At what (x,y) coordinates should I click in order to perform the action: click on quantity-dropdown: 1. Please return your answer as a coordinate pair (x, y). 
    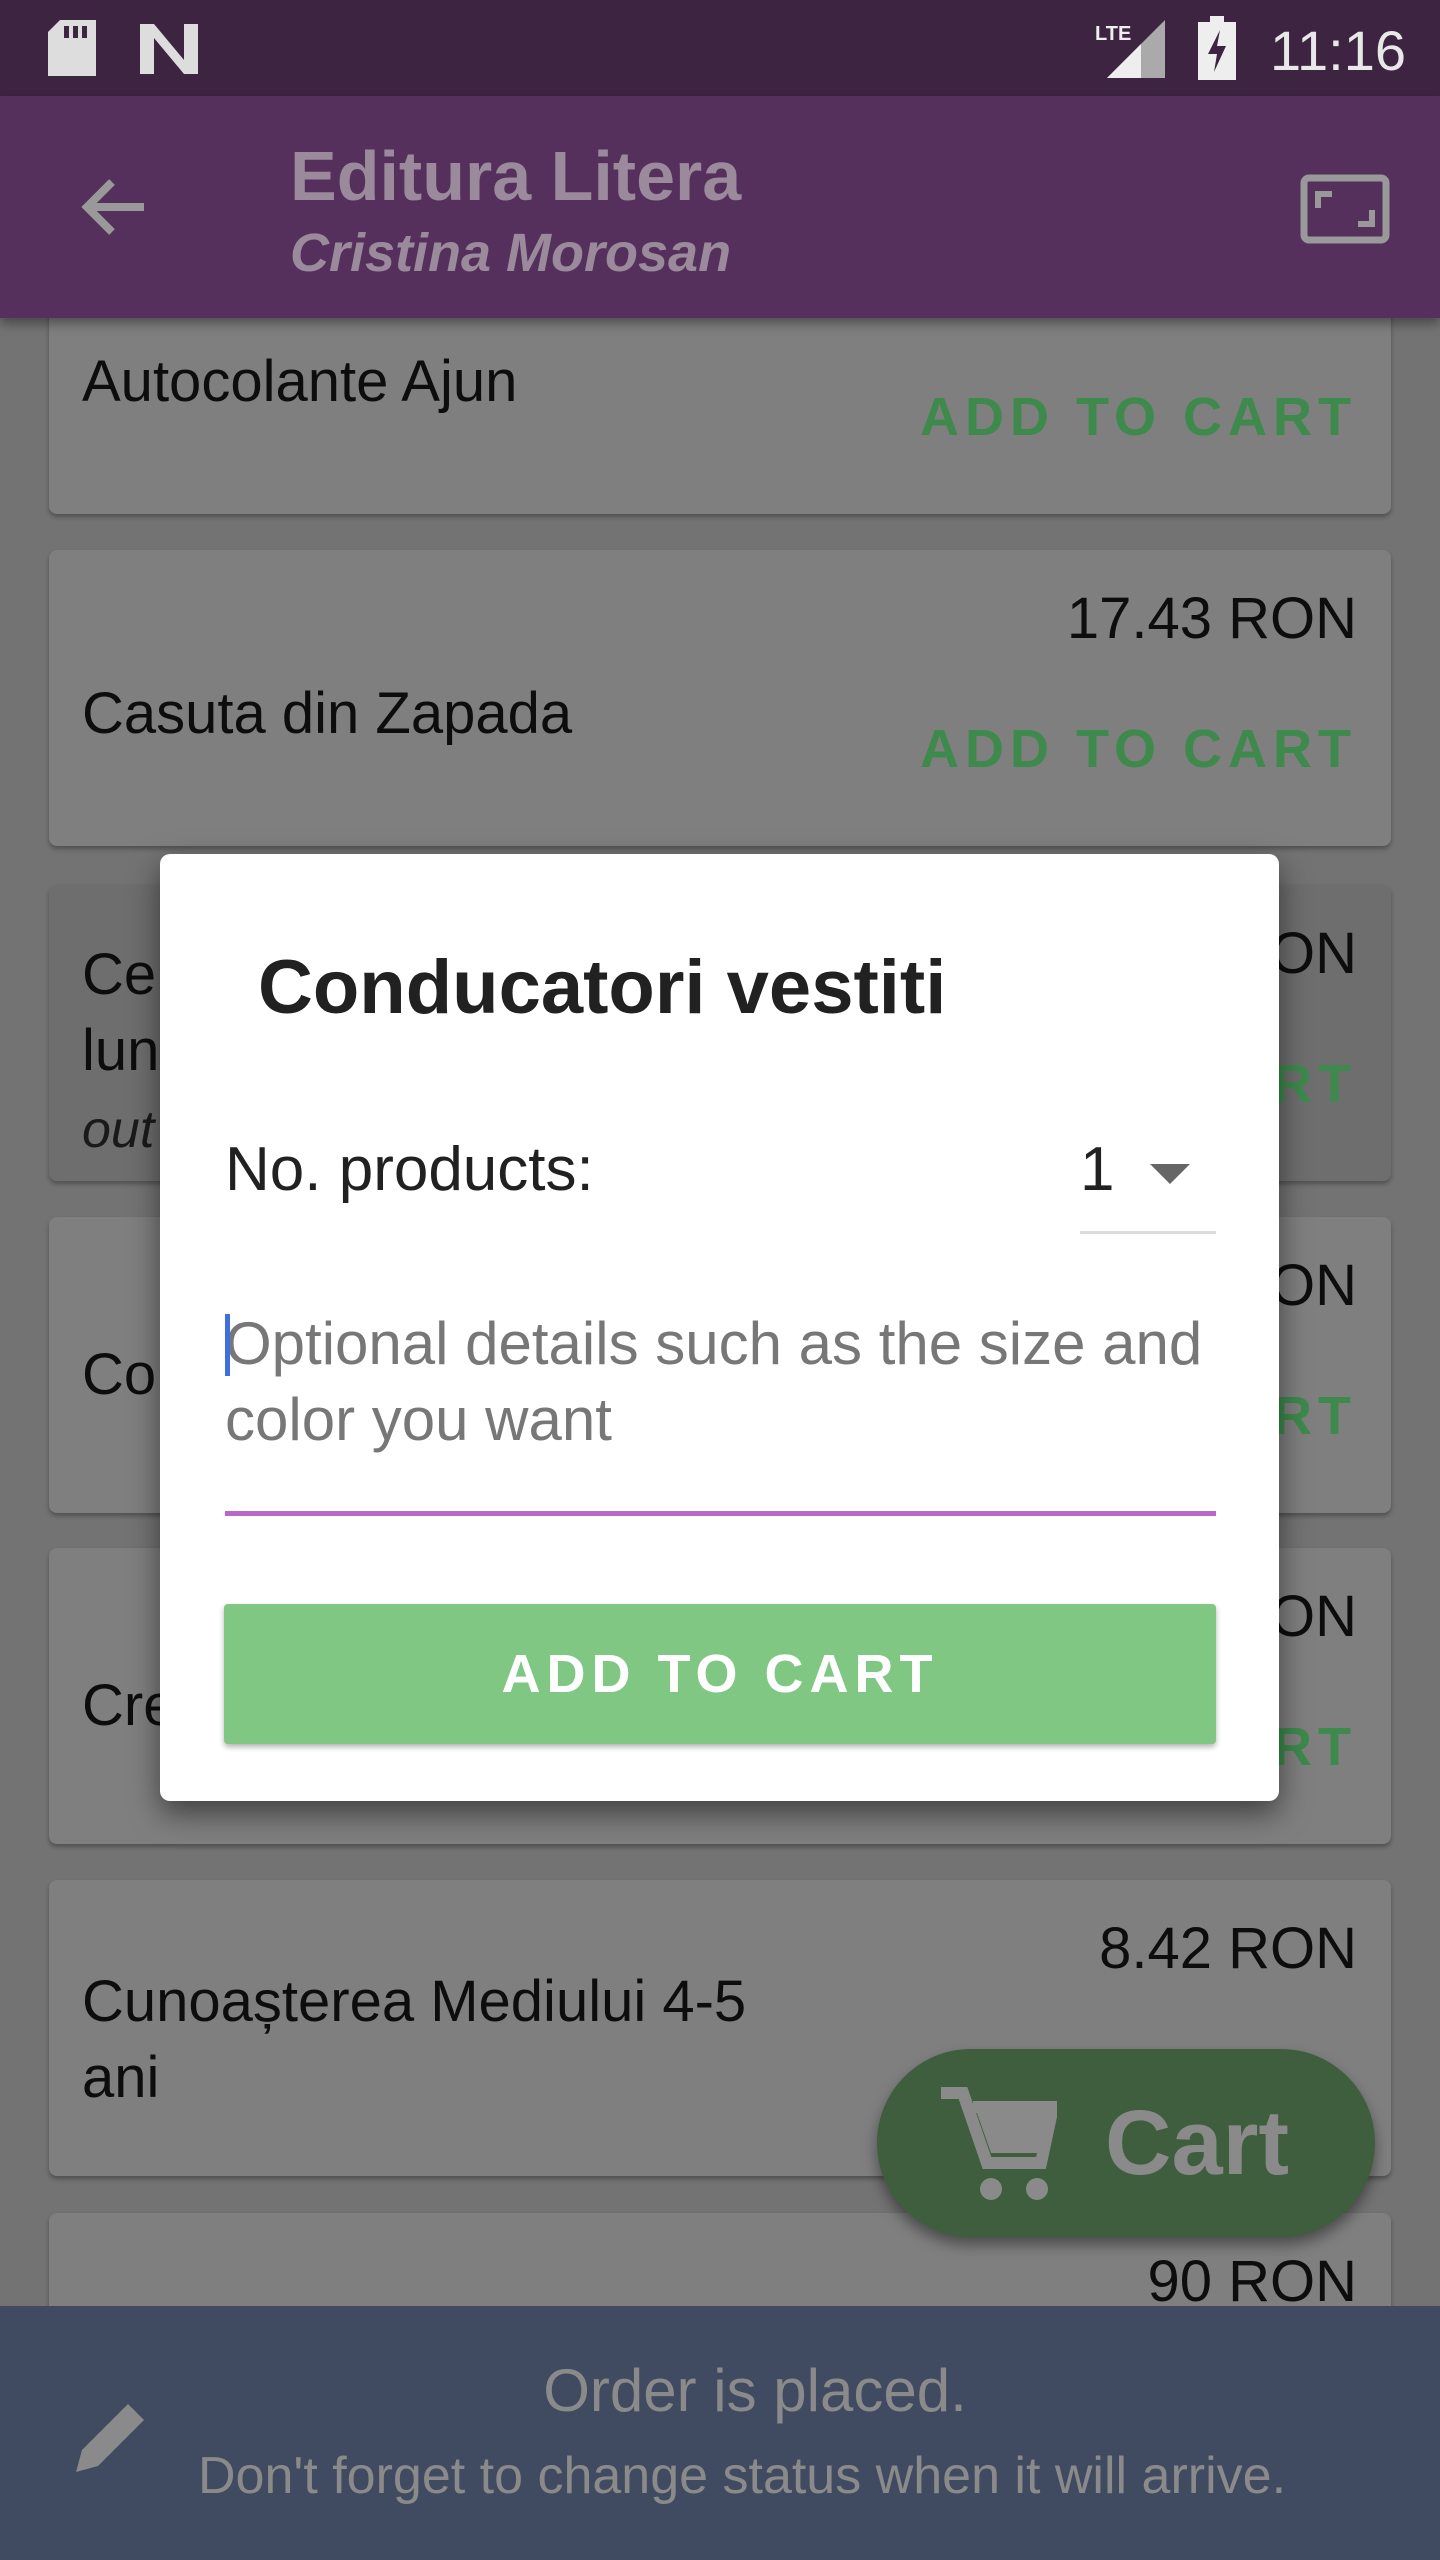
    Looking at the image, I should click on (1148, 1179).